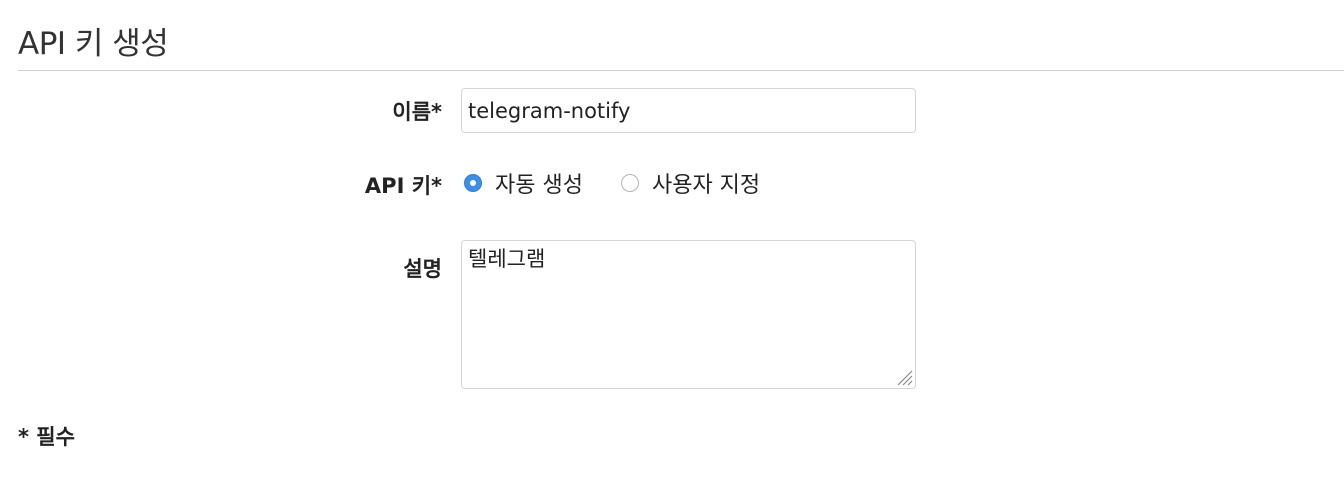  Describe the element at coordinates (688, 110) in the screenshot. I see `name-input` at that location.